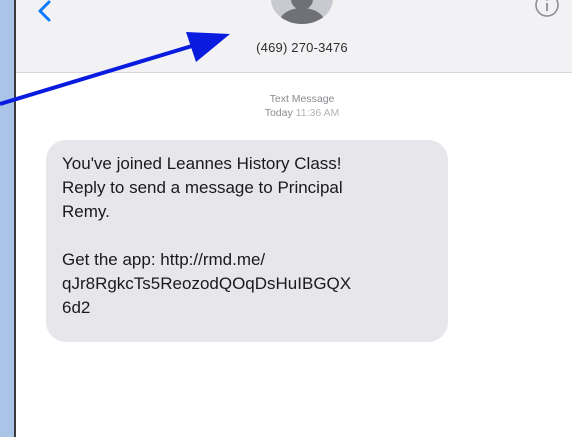 The height and width of the screenshot is (437, 572). Describe the element at coordinates (547, 9) in the screenshot. I see `info-icon` at that location.